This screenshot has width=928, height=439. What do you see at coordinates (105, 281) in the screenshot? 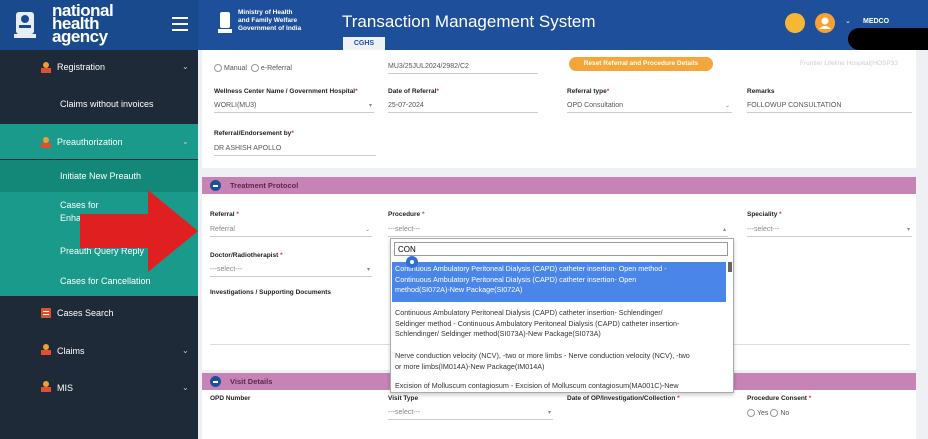
I see `sidebar-item-label: Cases for Cancellation` at bounding box center [105, 281].